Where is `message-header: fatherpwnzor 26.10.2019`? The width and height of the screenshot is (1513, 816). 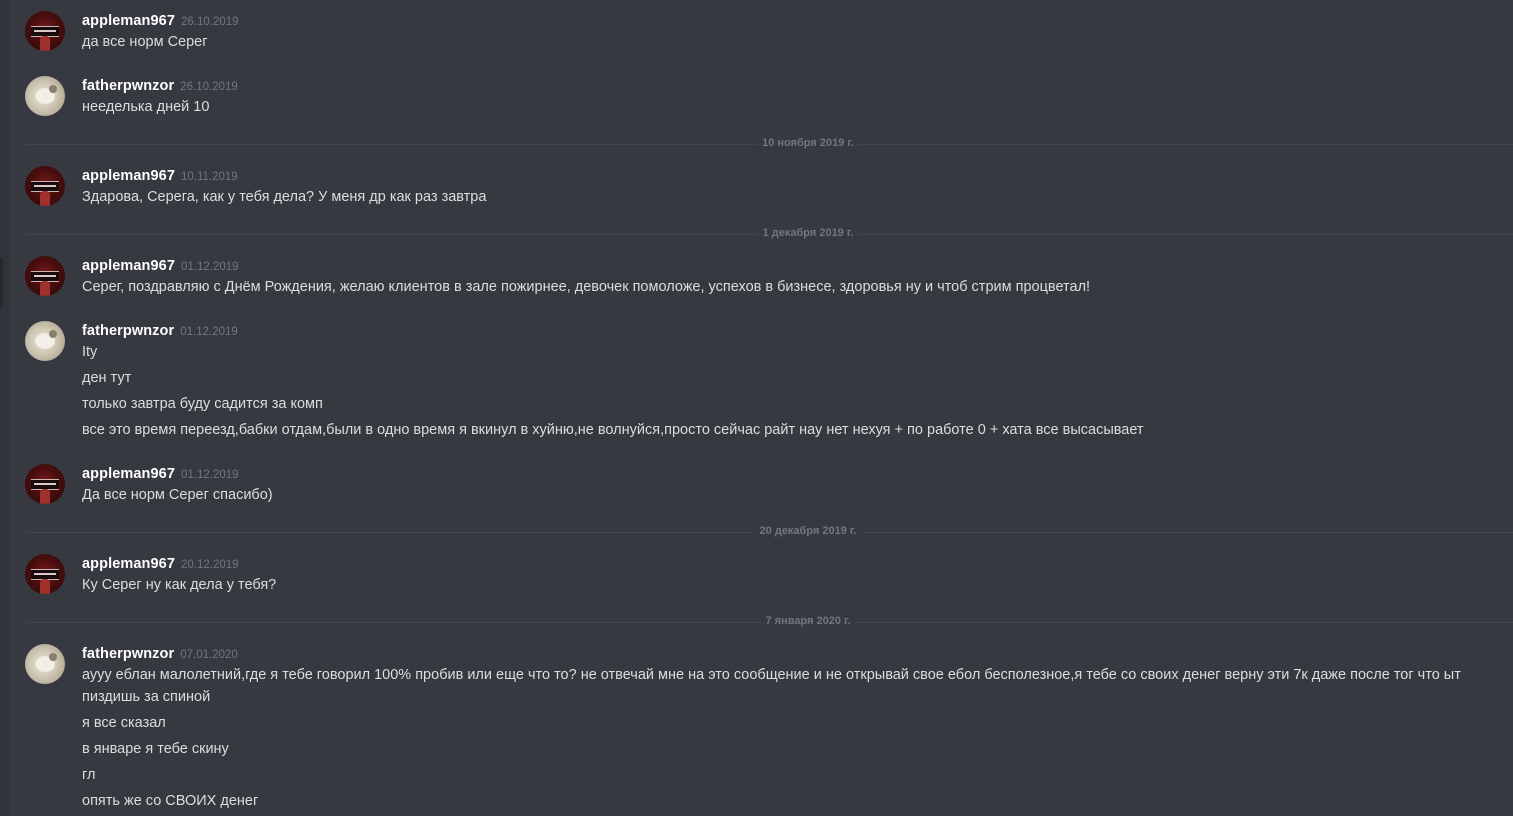 message-header: fatherpwnzor 26.10.2019 is located at coordinates (160, 86).